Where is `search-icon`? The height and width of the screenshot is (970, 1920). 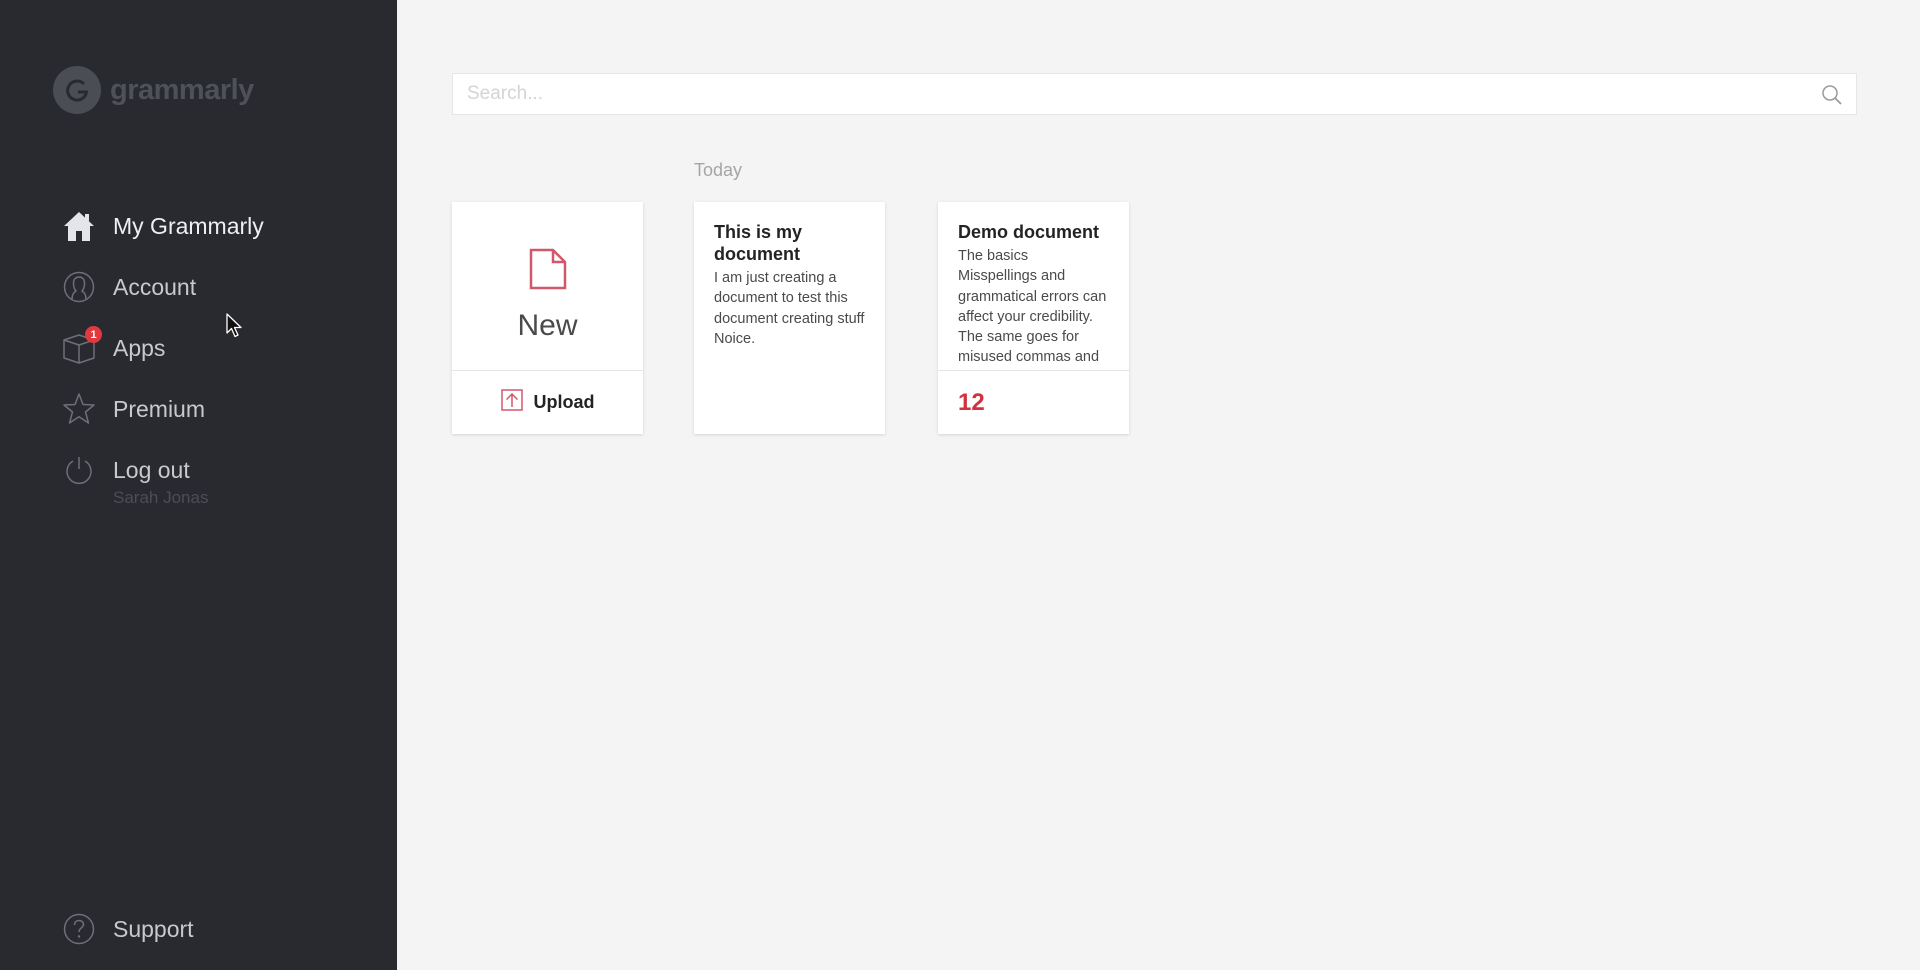 search-icon is located at coordinates (1832, 97).